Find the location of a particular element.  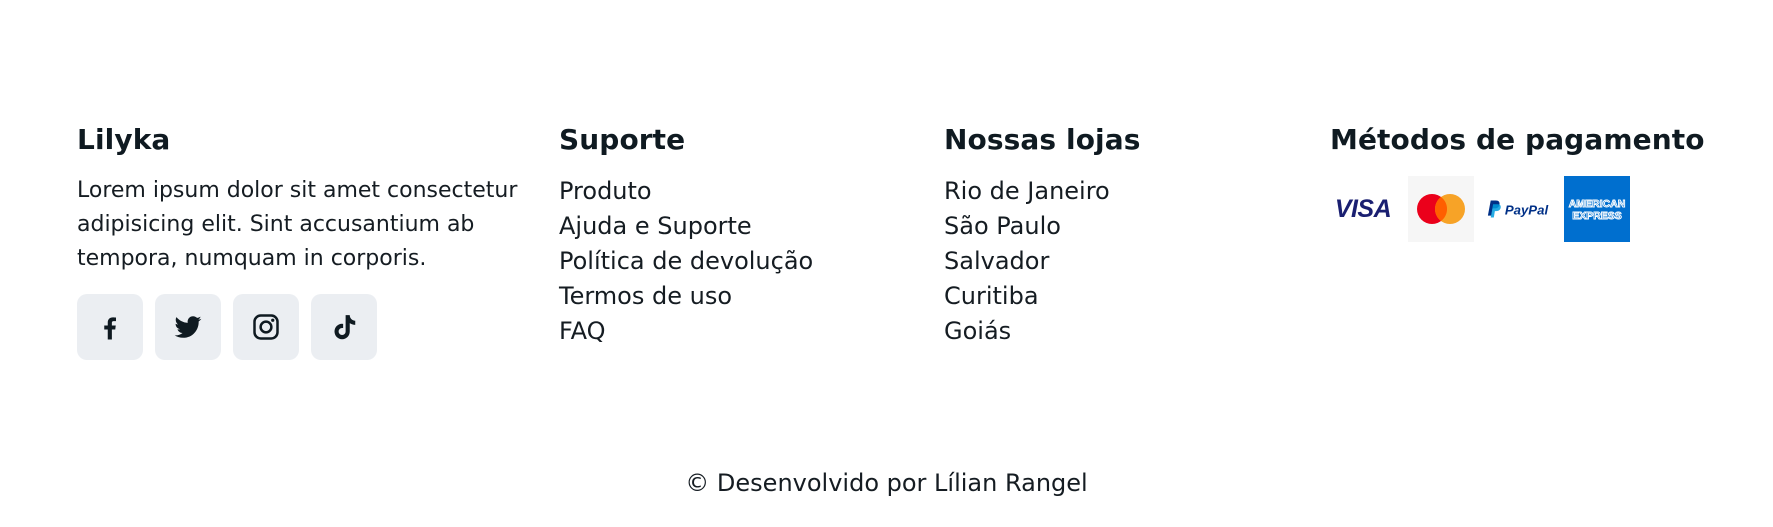

instagram-button is located at coordinates (266, 327).